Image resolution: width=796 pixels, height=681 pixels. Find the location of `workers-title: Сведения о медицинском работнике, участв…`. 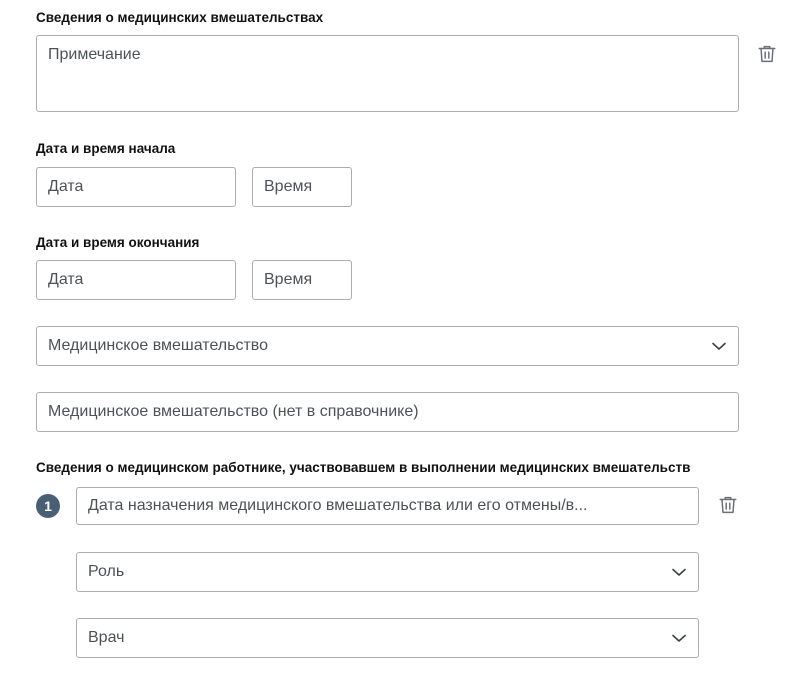

workers-title: Сведения о медицинском работнике, участв… is located at coordinates (363, 467).